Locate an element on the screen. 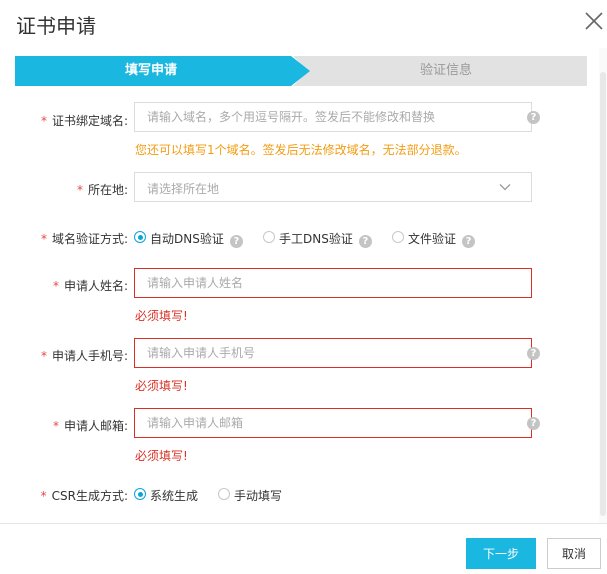 This screenshot has width=607, height=574. dialog-footer: 下一步 取消 is located at coordinates (303, 548).